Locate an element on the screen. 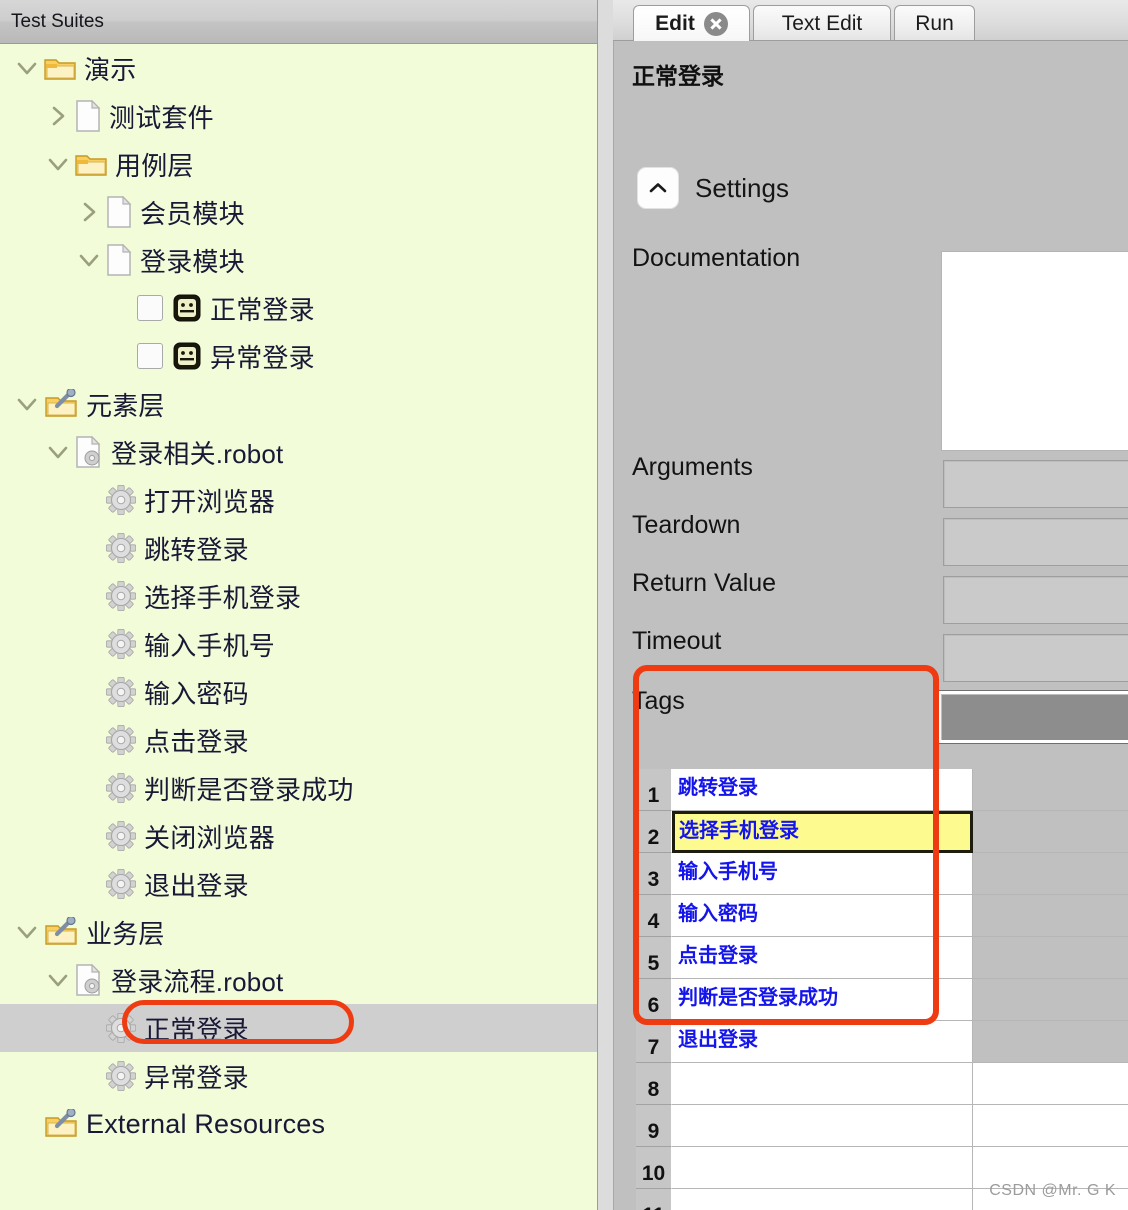 This screenshot has height=1210, width=1128. resource-folder-icon is located at coordinates (61, 1123).